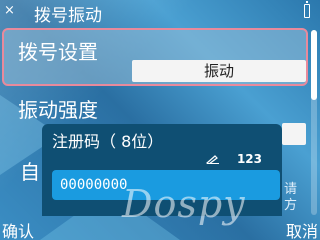 This screenshot has width=320, height=240. Describe the element at coordinates (58, 108) in the screenshot. I see `setting-item-strength-label: 振动强度` at that location.